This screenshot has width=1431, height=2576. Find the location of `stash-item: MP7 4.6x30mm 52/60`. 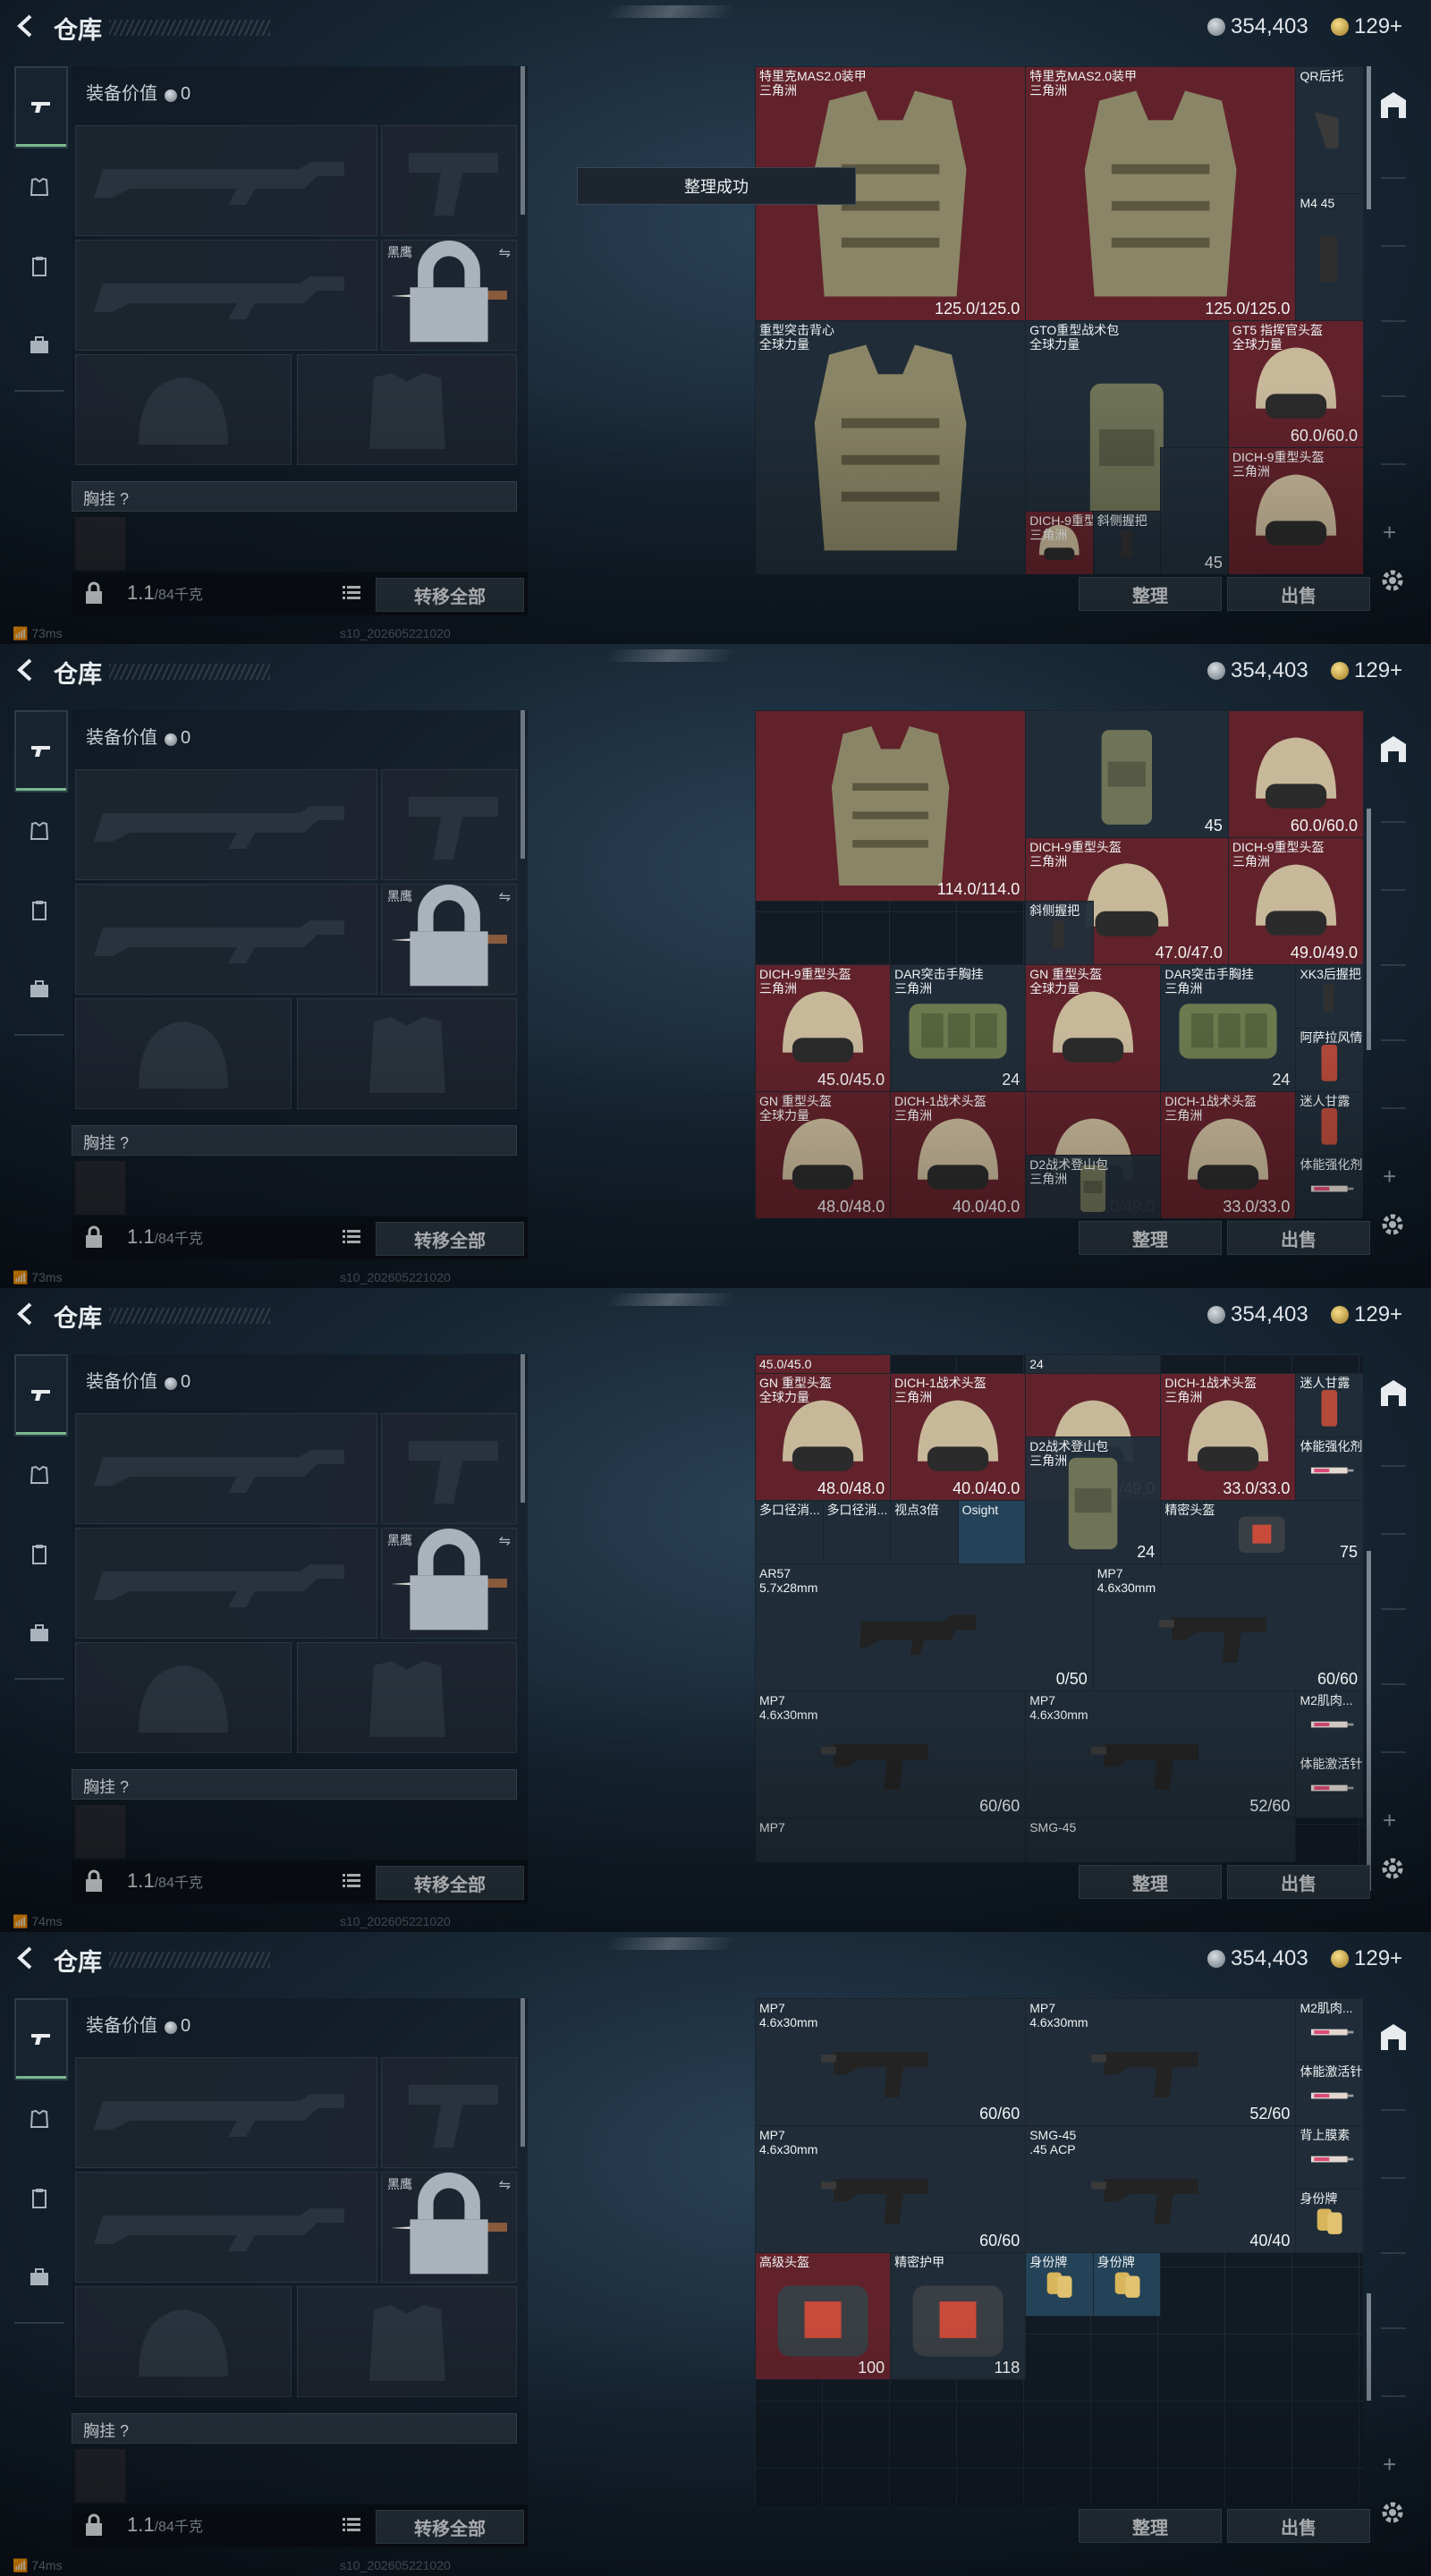

stash-item: MP7 4.6x30mm 52/60 is located at coordinates (1161, 1754).